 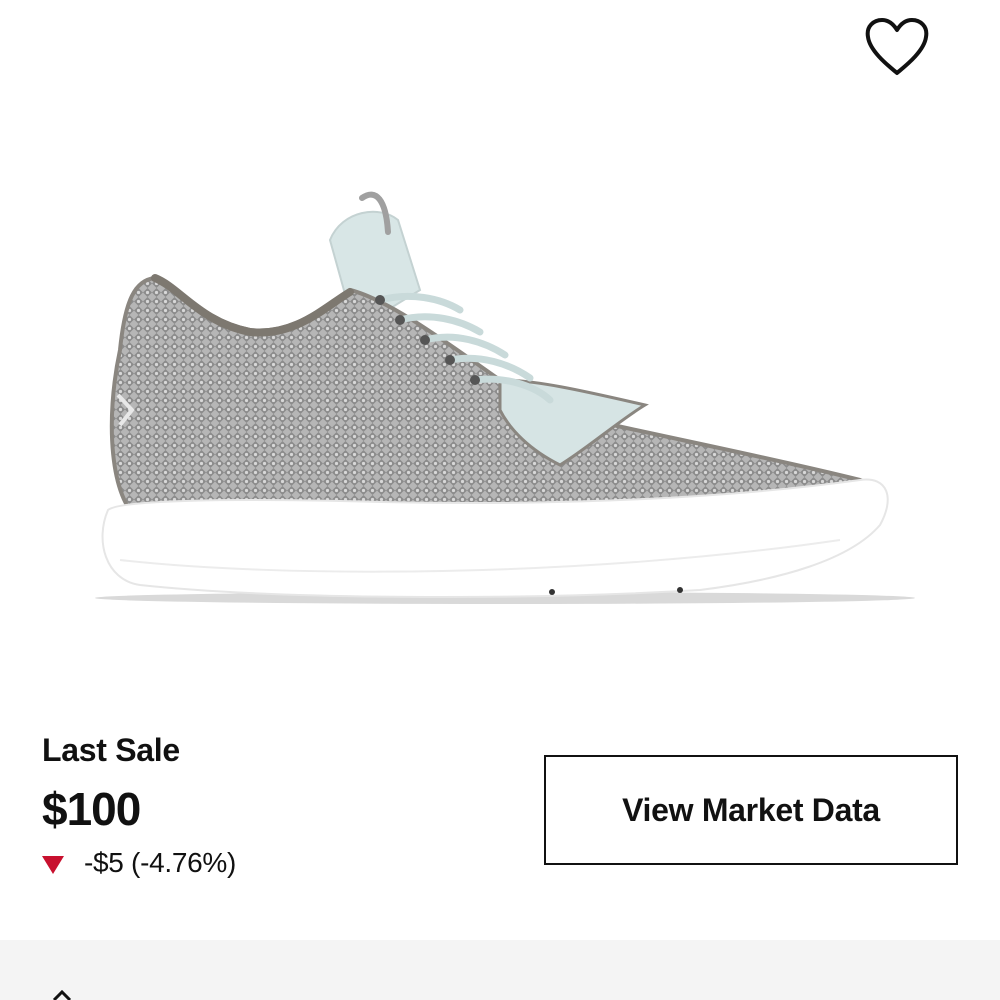 What do you see at coordinates (111, 750) in the screenshot?
I see `last-sale-label: Last Sale` at bounding box center [111, 750].